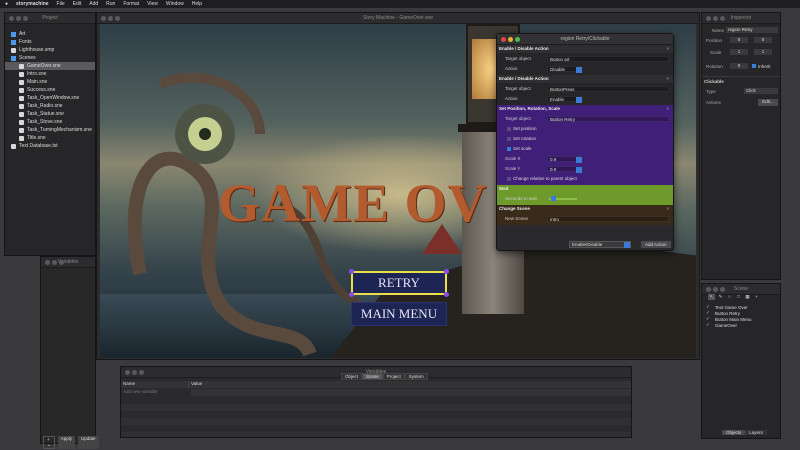 The height and width of the screenshot is (450, 800). What do you see at coordinates (756, 432) in the screenshot?
I see `tab-layers: Layers` at bounding box center [756, 432].